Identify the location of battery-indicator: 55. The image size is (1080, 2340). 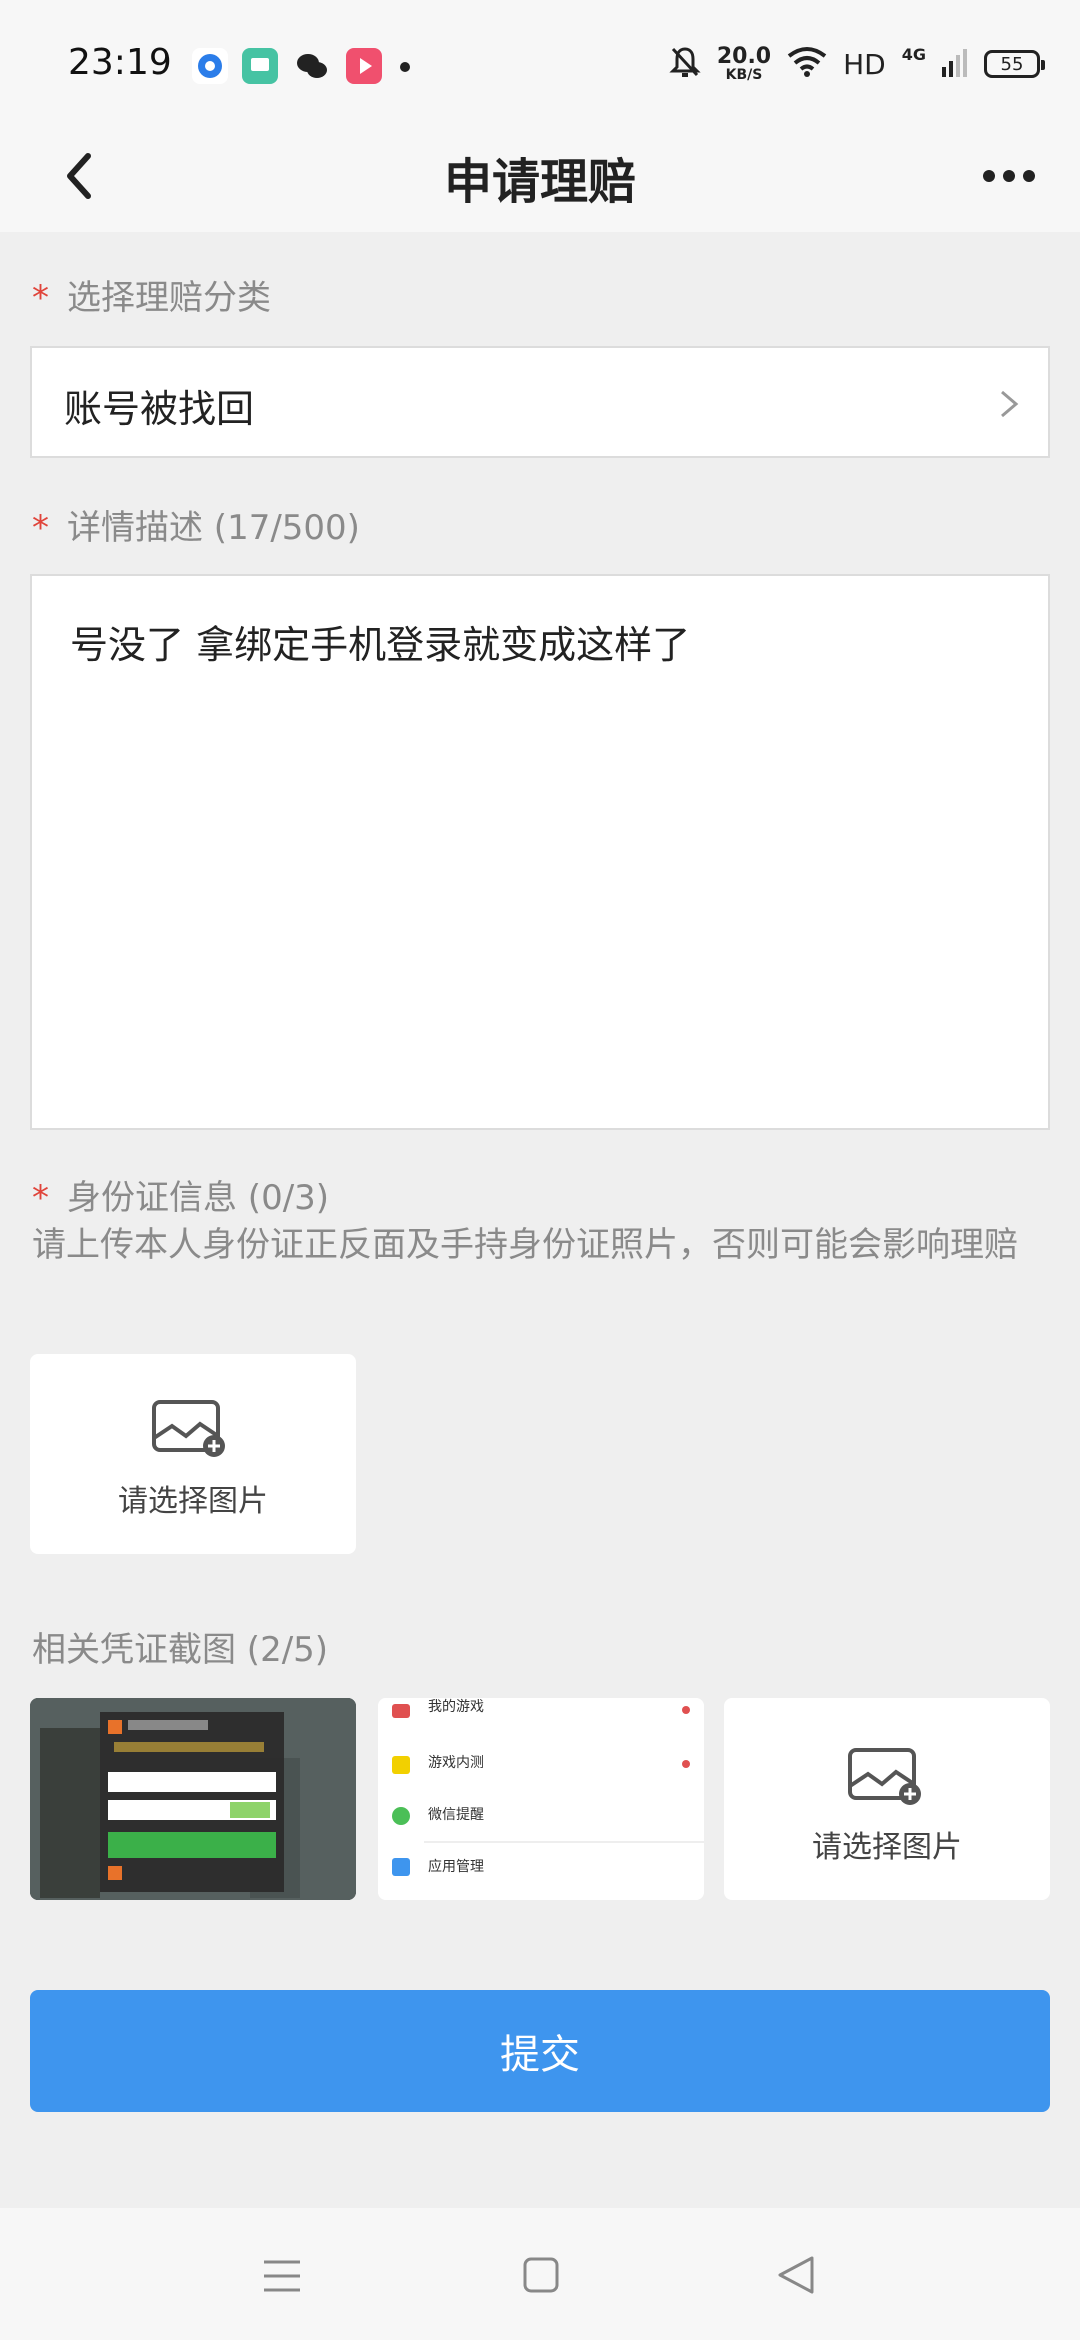
(1014, 64).